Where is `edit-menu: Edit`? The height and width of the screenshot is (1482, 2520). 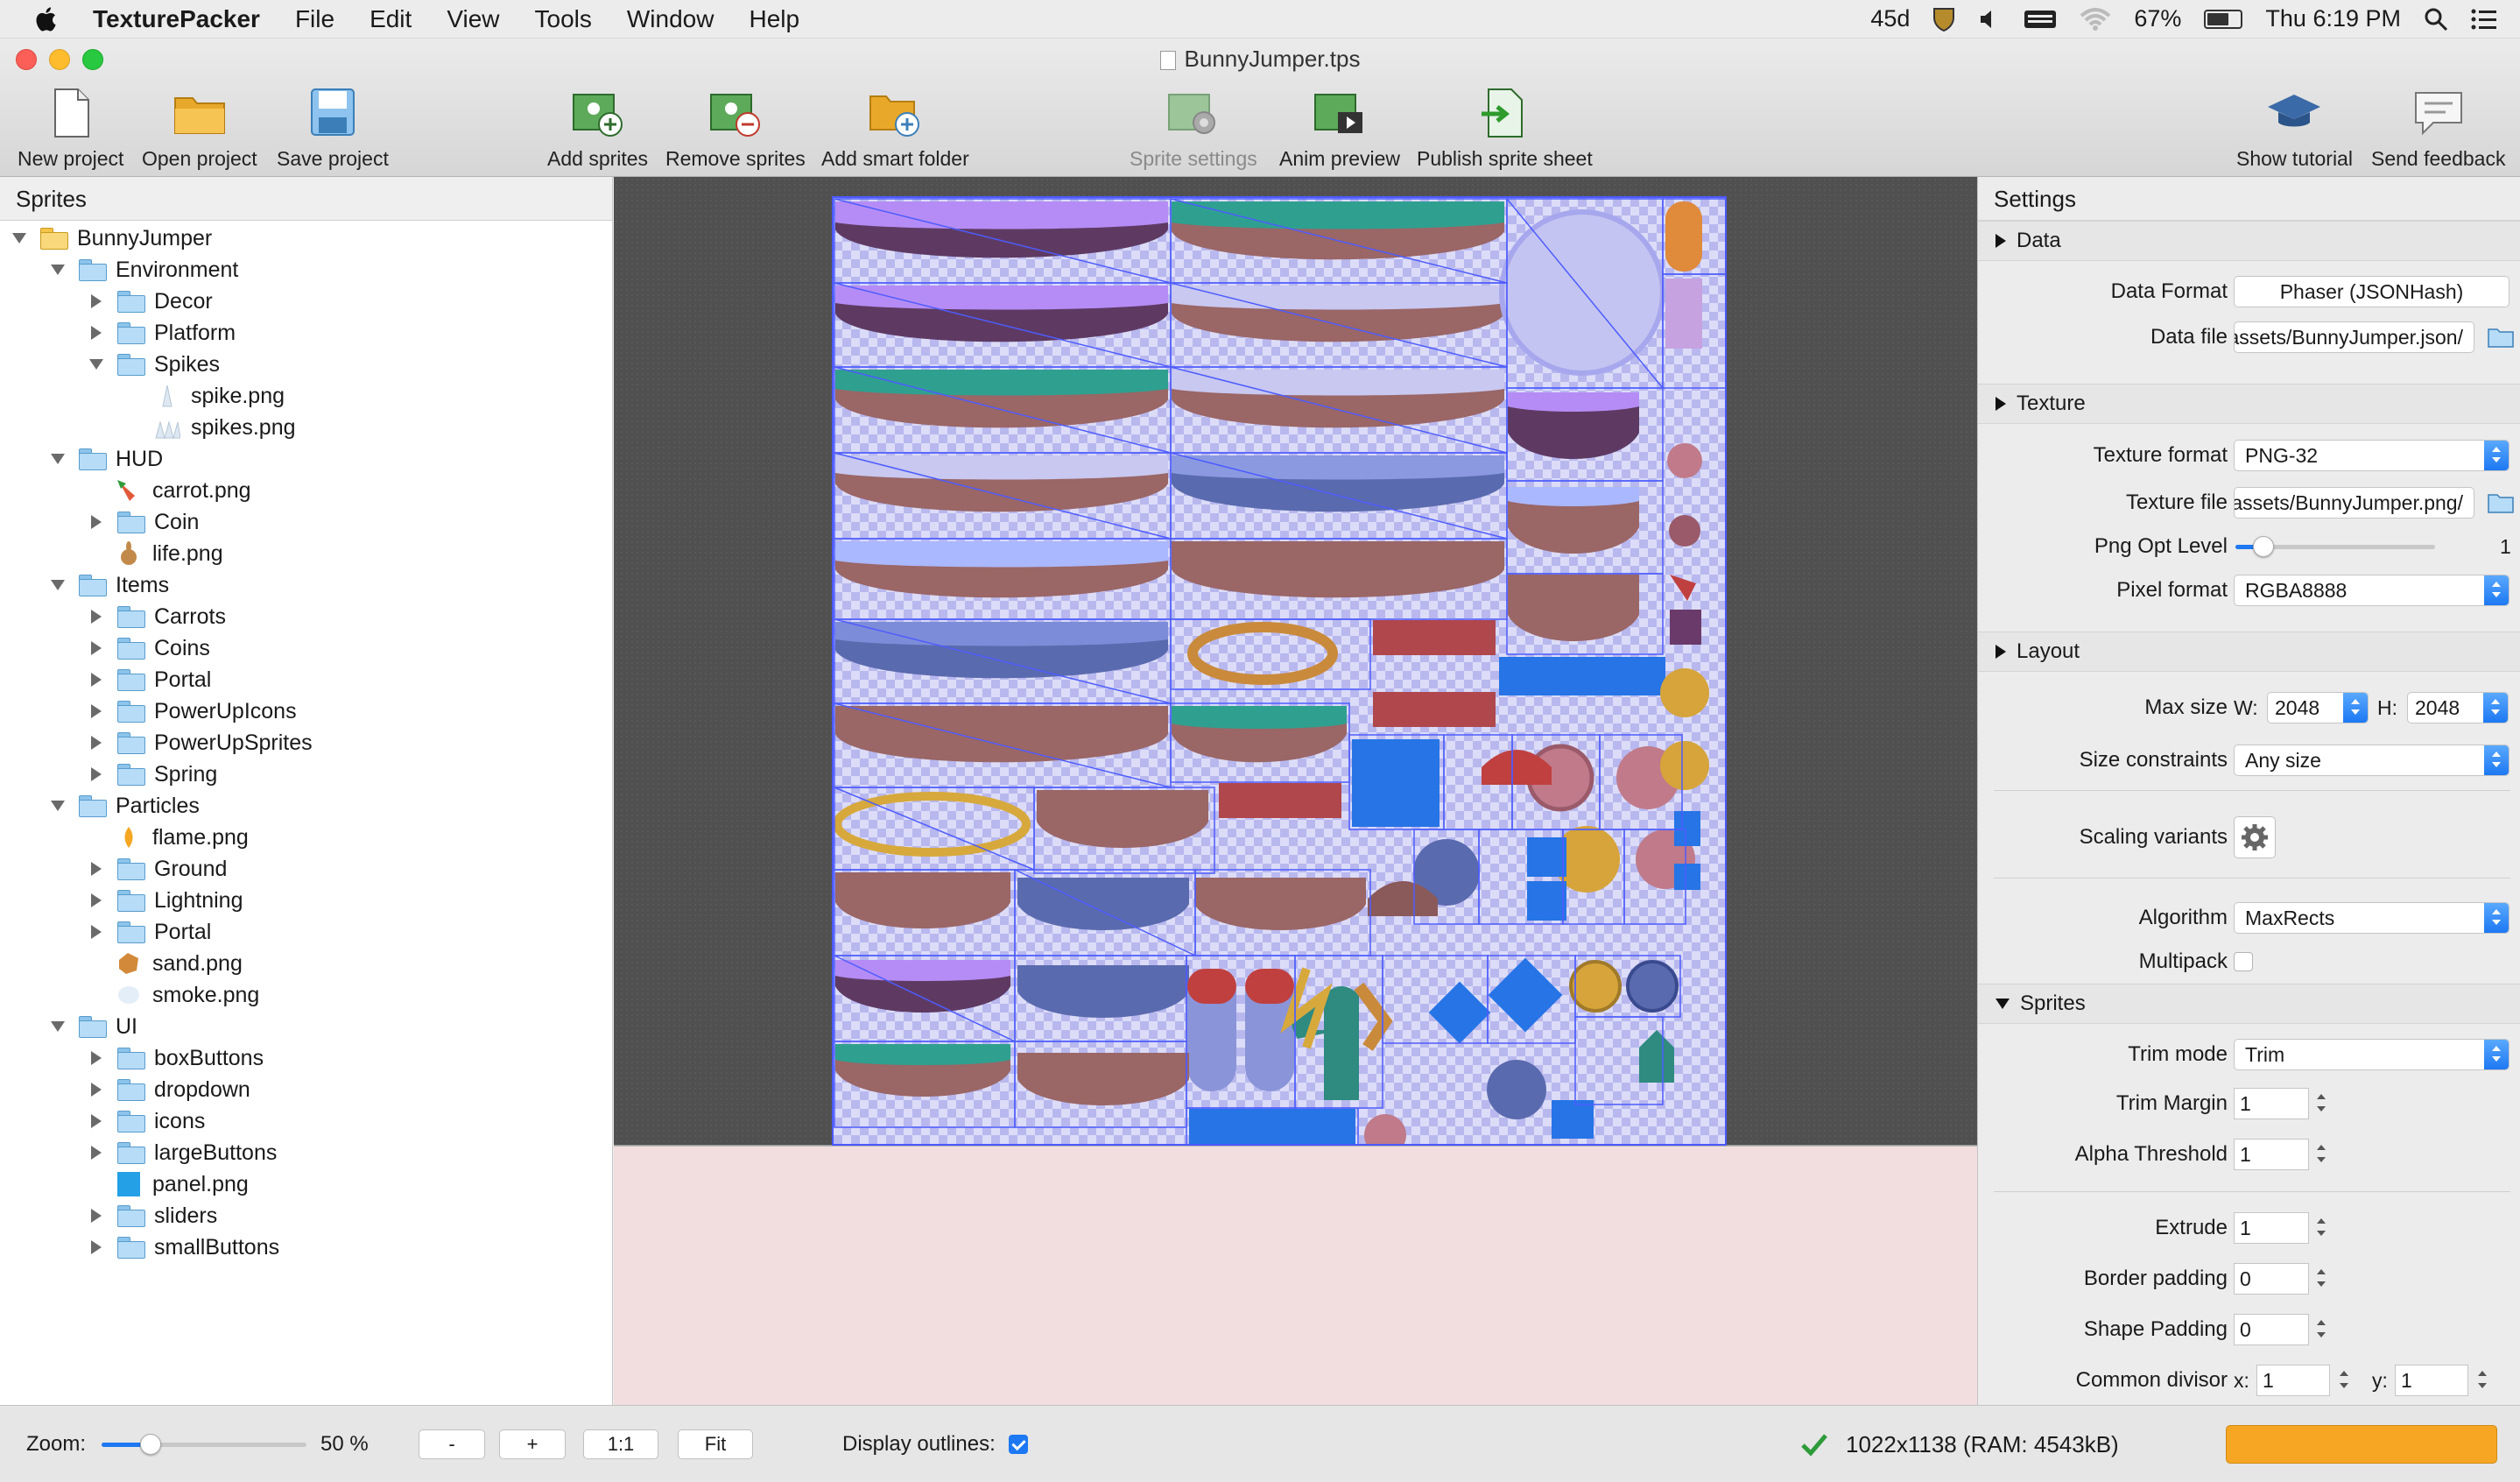
edit-menu: Edit is located at coordinates (391, 19).